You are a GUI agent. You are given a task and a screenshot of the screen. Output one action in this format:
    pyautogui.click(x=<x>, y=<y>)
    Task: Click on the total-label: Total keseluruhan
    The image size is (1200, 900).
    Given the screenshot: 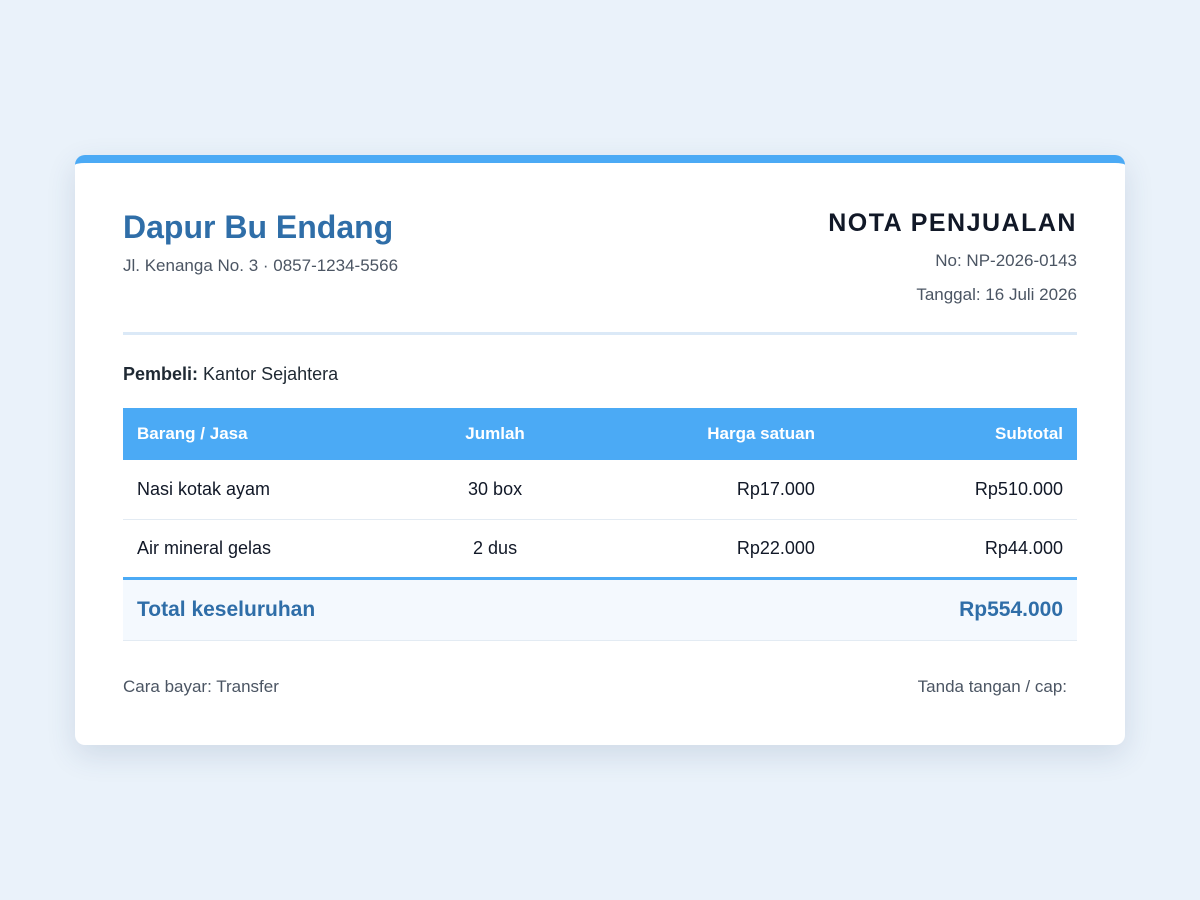 What is the action you would take?
    pyautogui.click(x=476, y=608)
    